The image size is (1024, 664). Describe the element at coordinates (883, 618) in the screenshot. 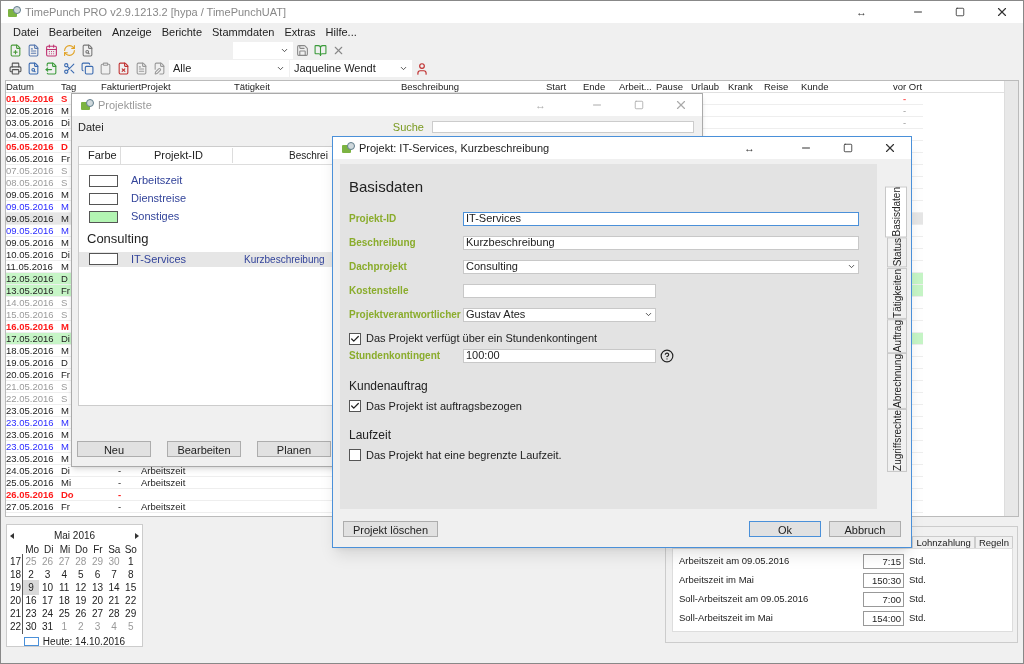

I see `value-field: 154:00` at that location.